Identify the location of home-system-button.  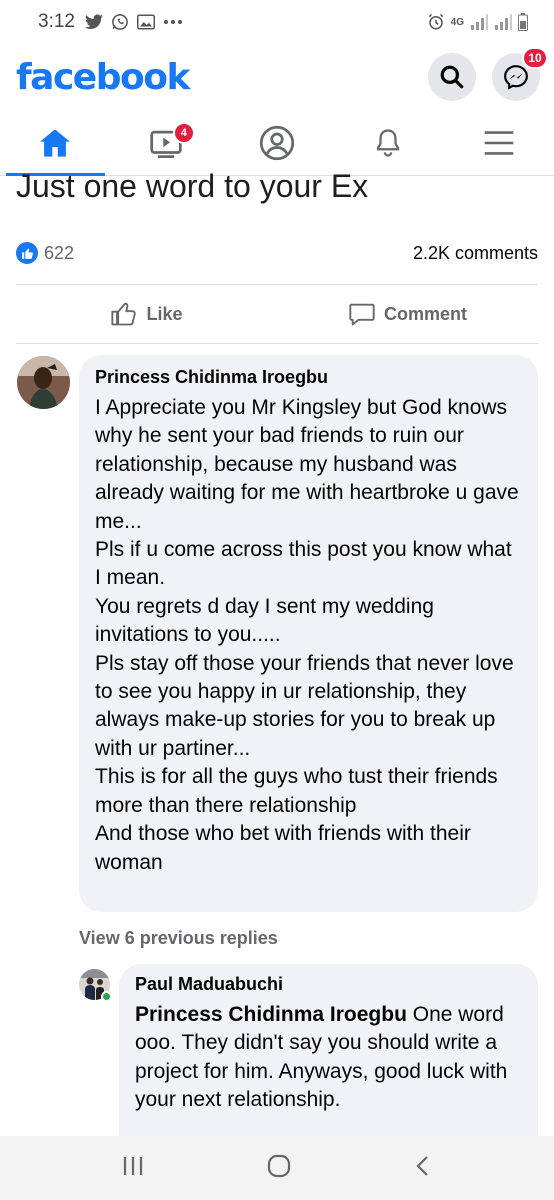
(279, 1168).